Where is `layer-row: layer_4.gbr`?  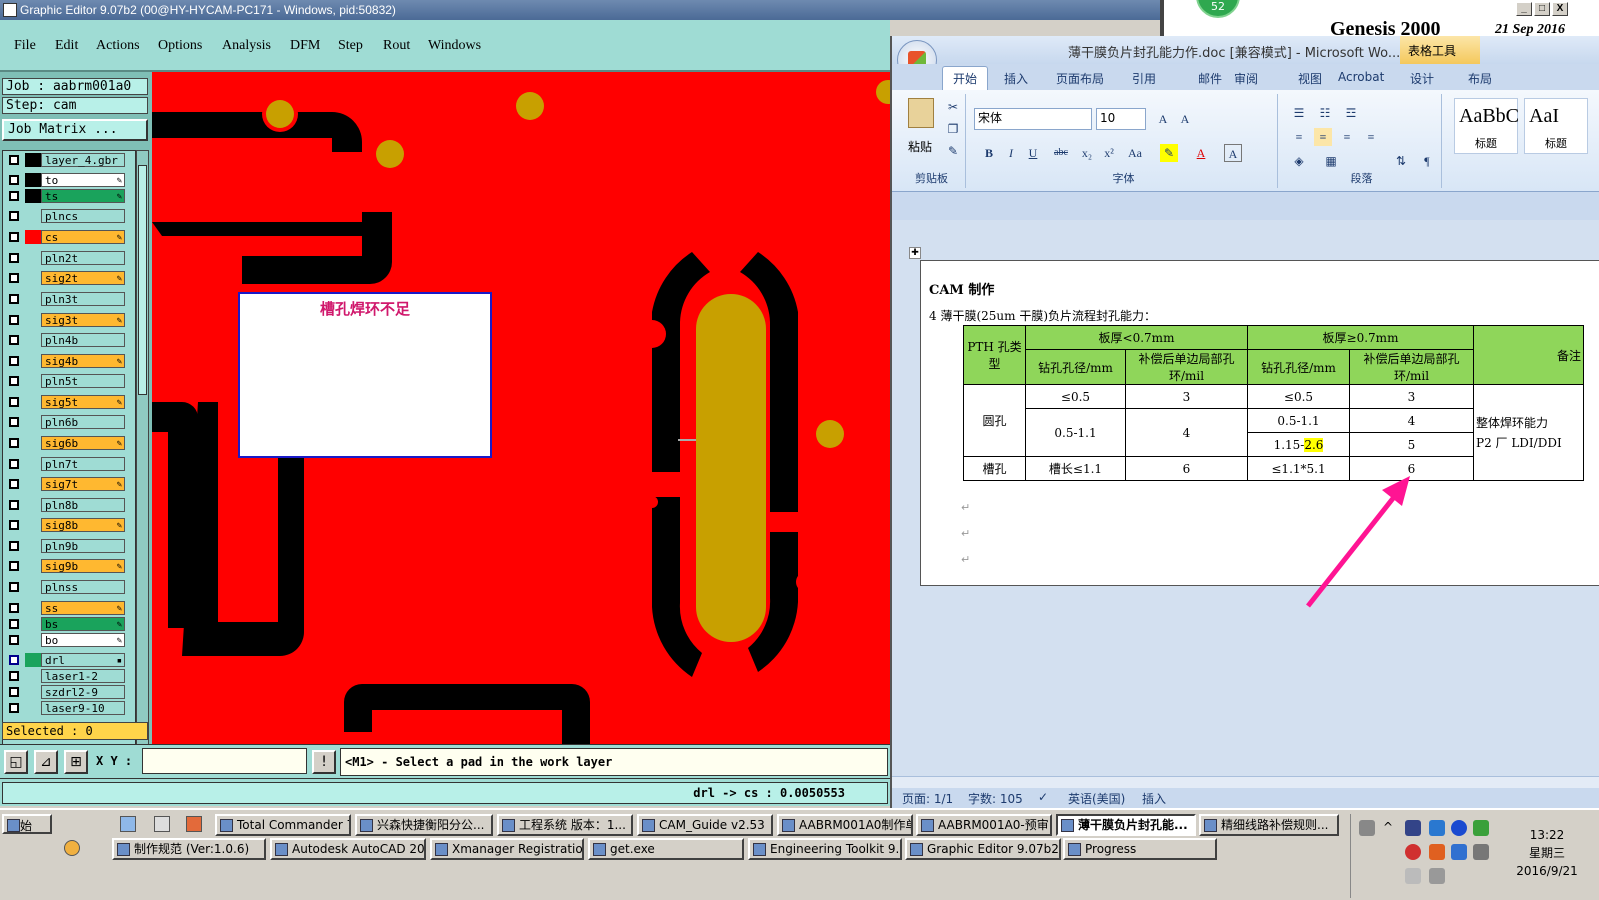
layer-row: layer_4.gbr is located at coordinates (65, 160).